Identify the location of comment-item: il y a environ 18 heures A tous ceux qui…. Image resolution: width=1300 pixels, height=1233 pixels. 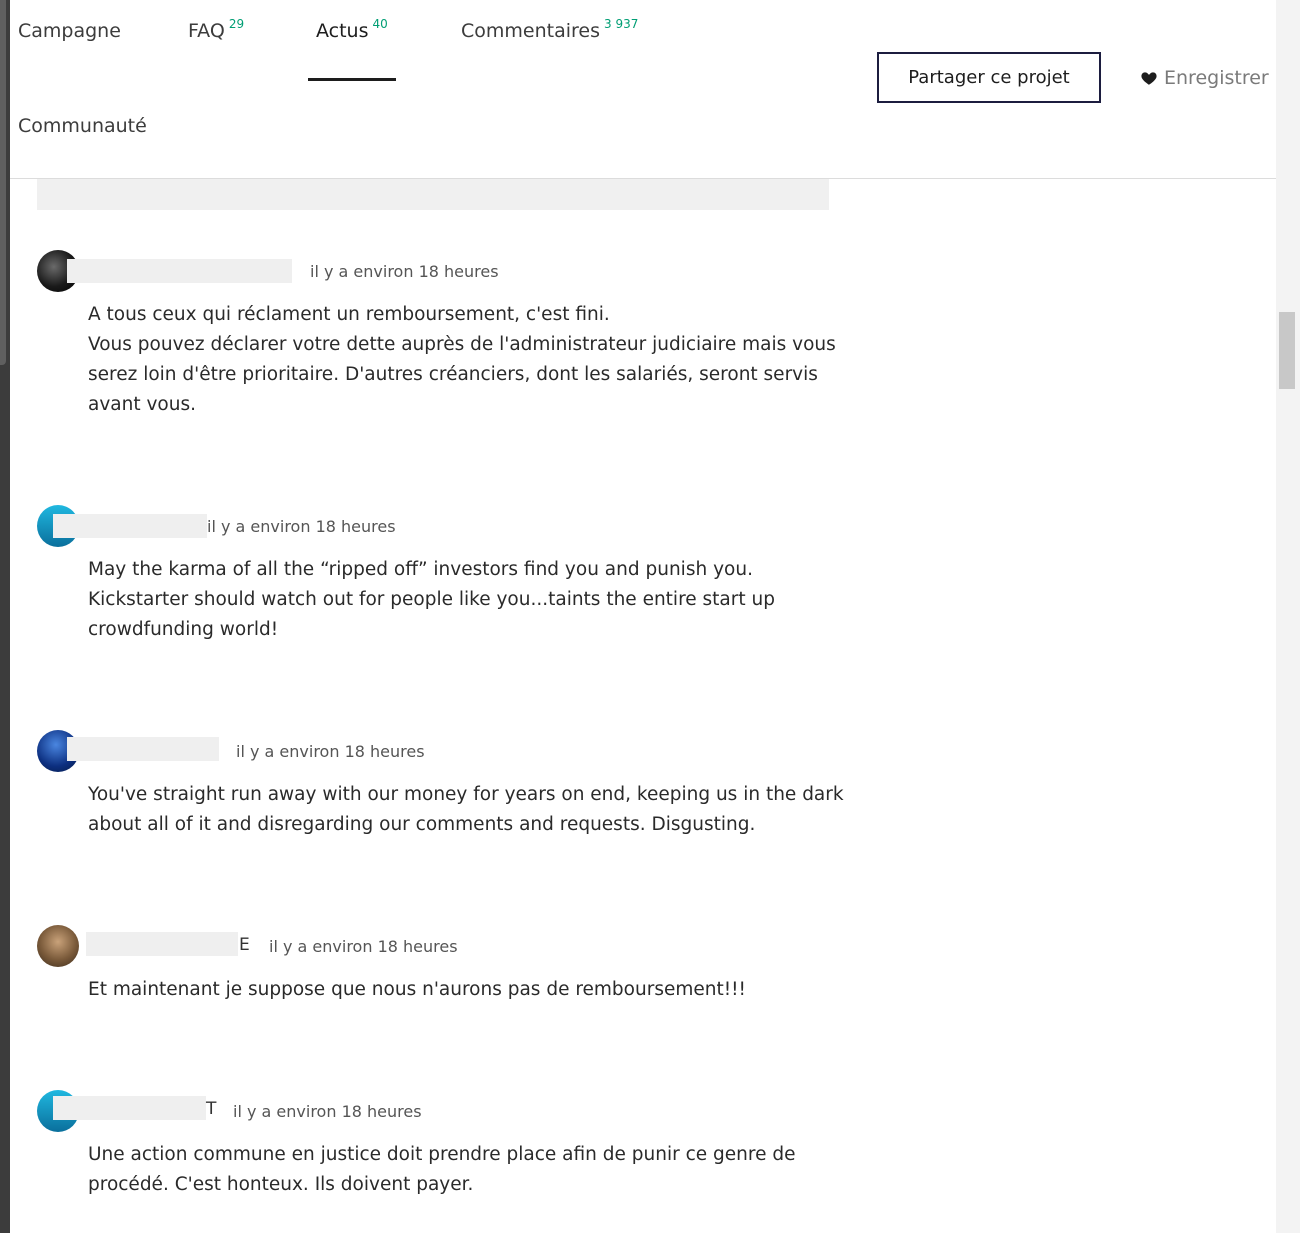
(437, 340).